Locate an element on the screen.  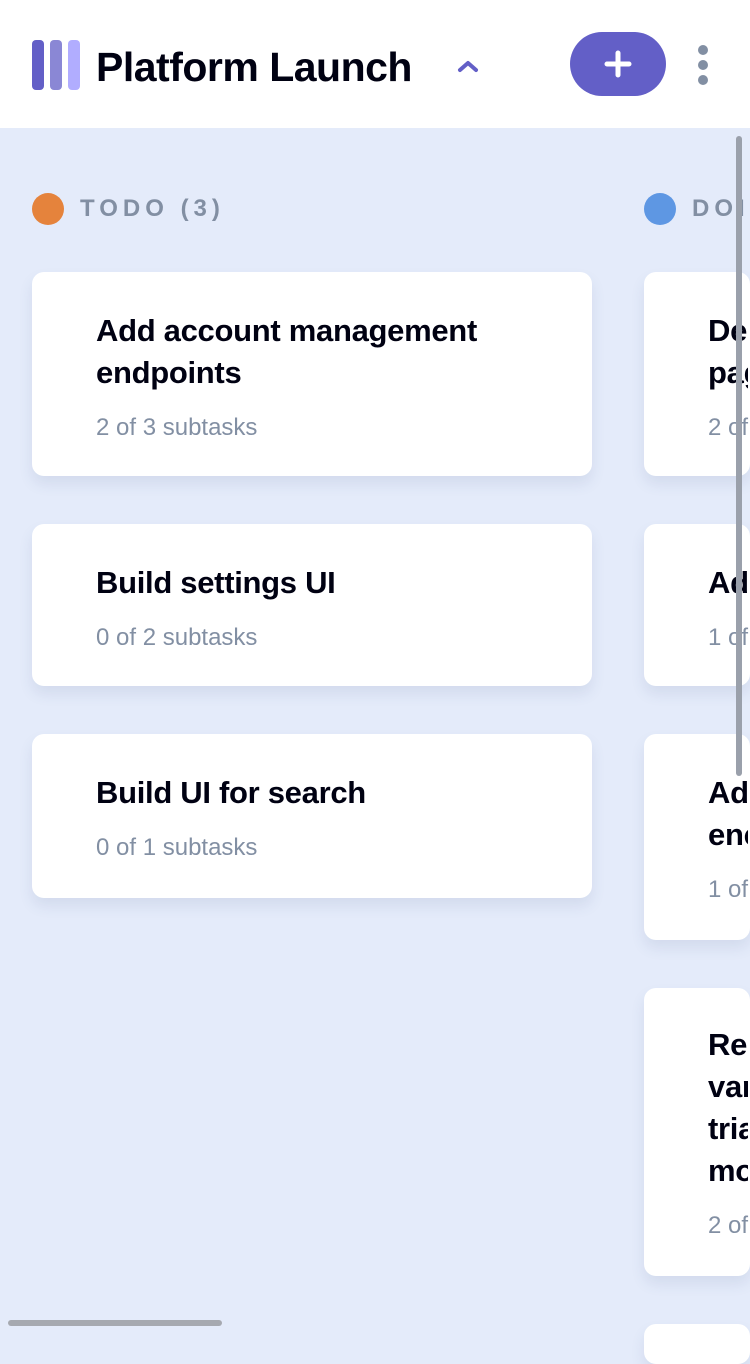
chevron-up-icon is located at coordinates (468, 66).